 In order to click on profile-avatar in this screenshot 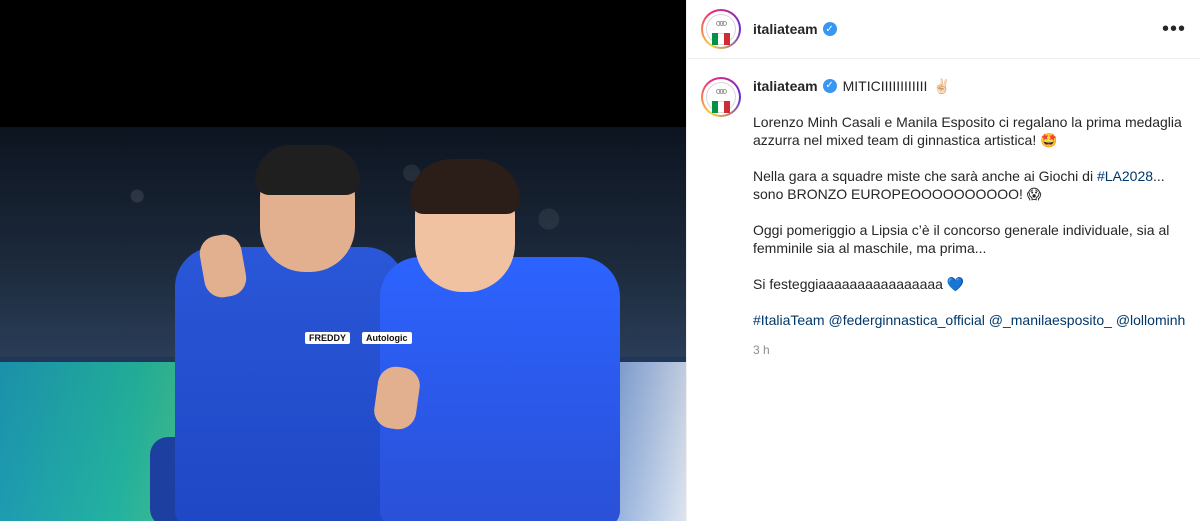, I will do `click(721, 29)`.